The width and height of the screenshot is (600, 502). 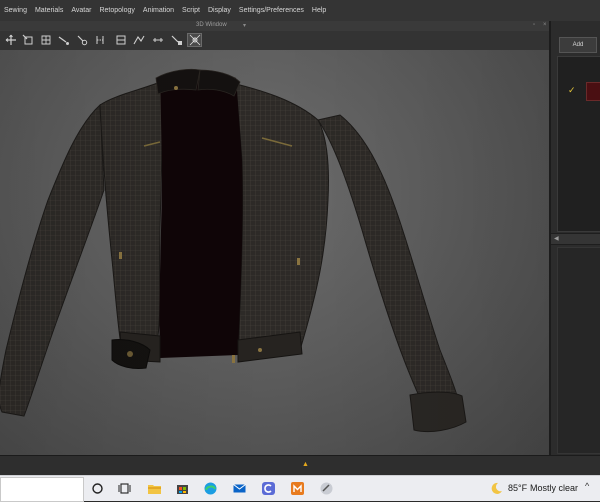 I want to click on select-move-icon, so click(x=10, y=40).